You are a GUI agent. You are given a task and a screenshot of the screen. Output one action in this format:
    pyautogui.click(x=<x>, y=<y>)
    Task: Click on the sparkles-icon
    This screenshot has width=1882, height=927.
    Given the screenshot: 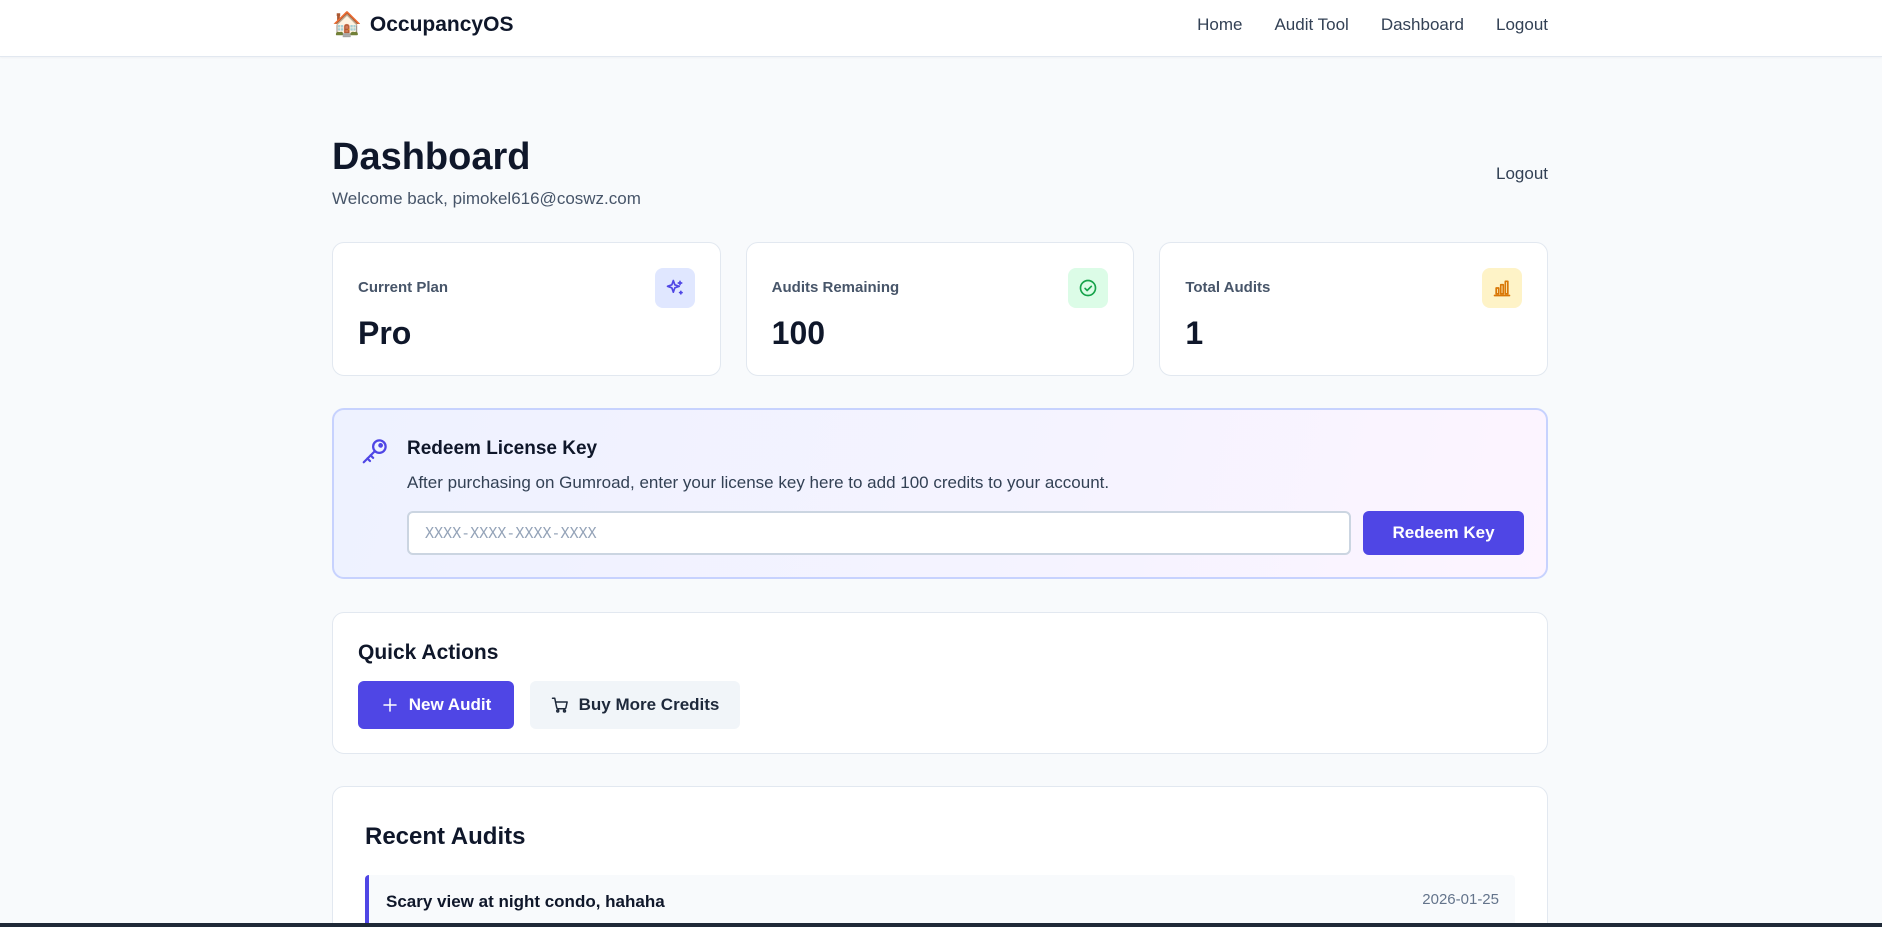 What is the action you would take?
    pyautogui.click(x=674, y=288)
    